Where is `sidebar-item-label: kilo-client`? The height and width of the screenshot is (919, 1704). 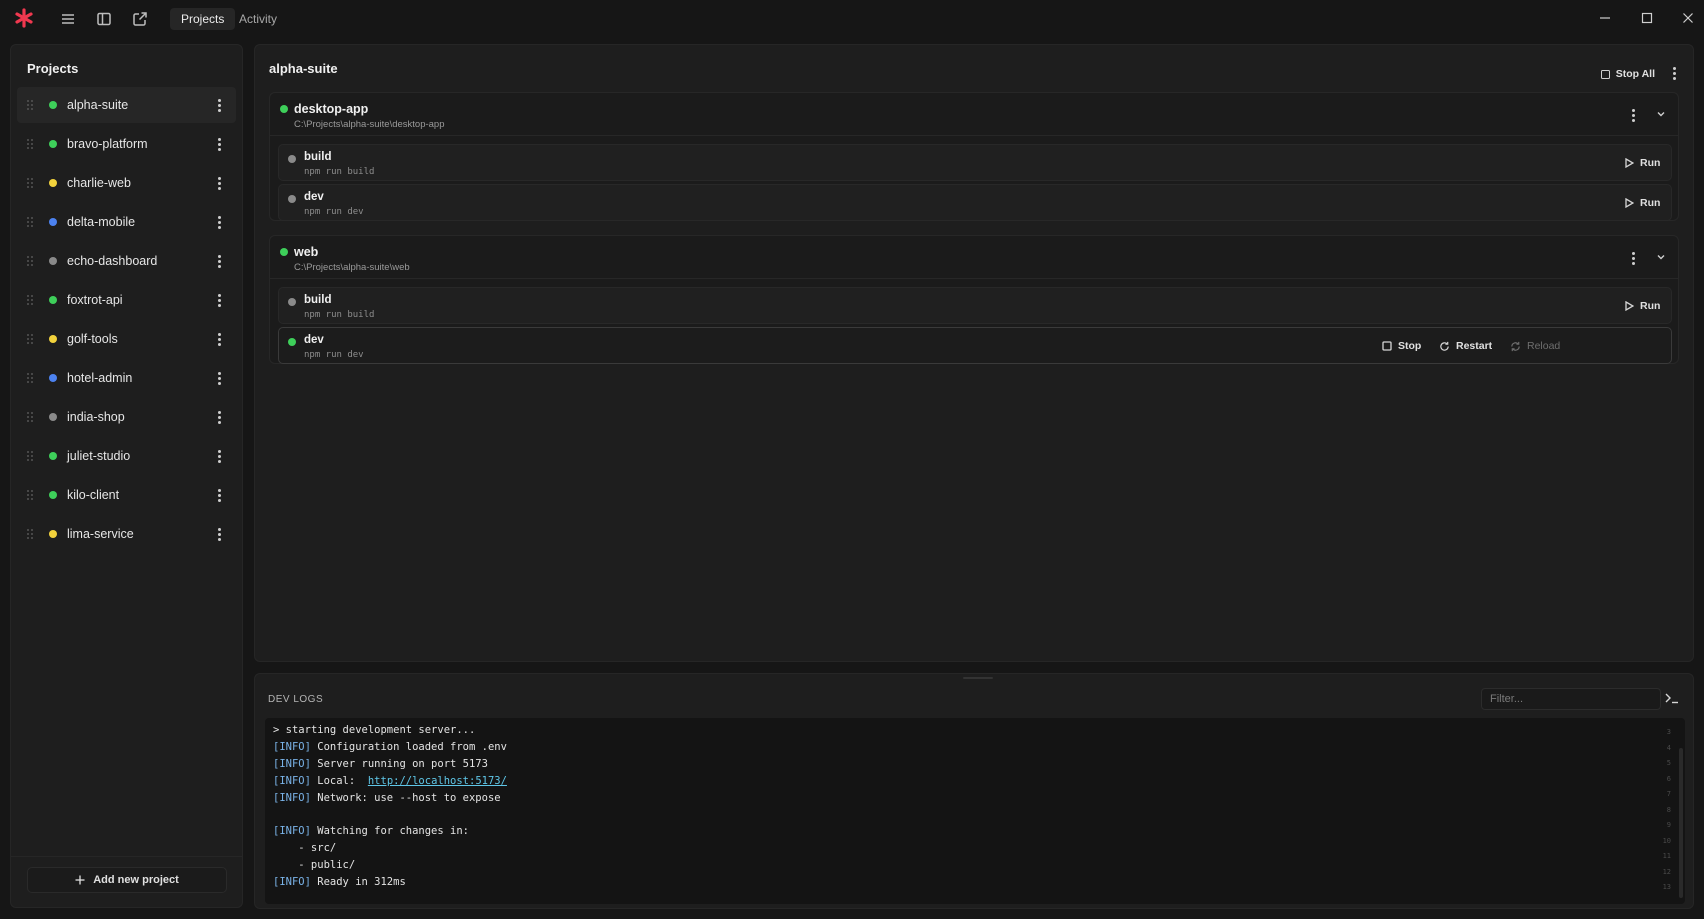 sidebar-item-label: kilo-client is located at coordinates (93, 495).